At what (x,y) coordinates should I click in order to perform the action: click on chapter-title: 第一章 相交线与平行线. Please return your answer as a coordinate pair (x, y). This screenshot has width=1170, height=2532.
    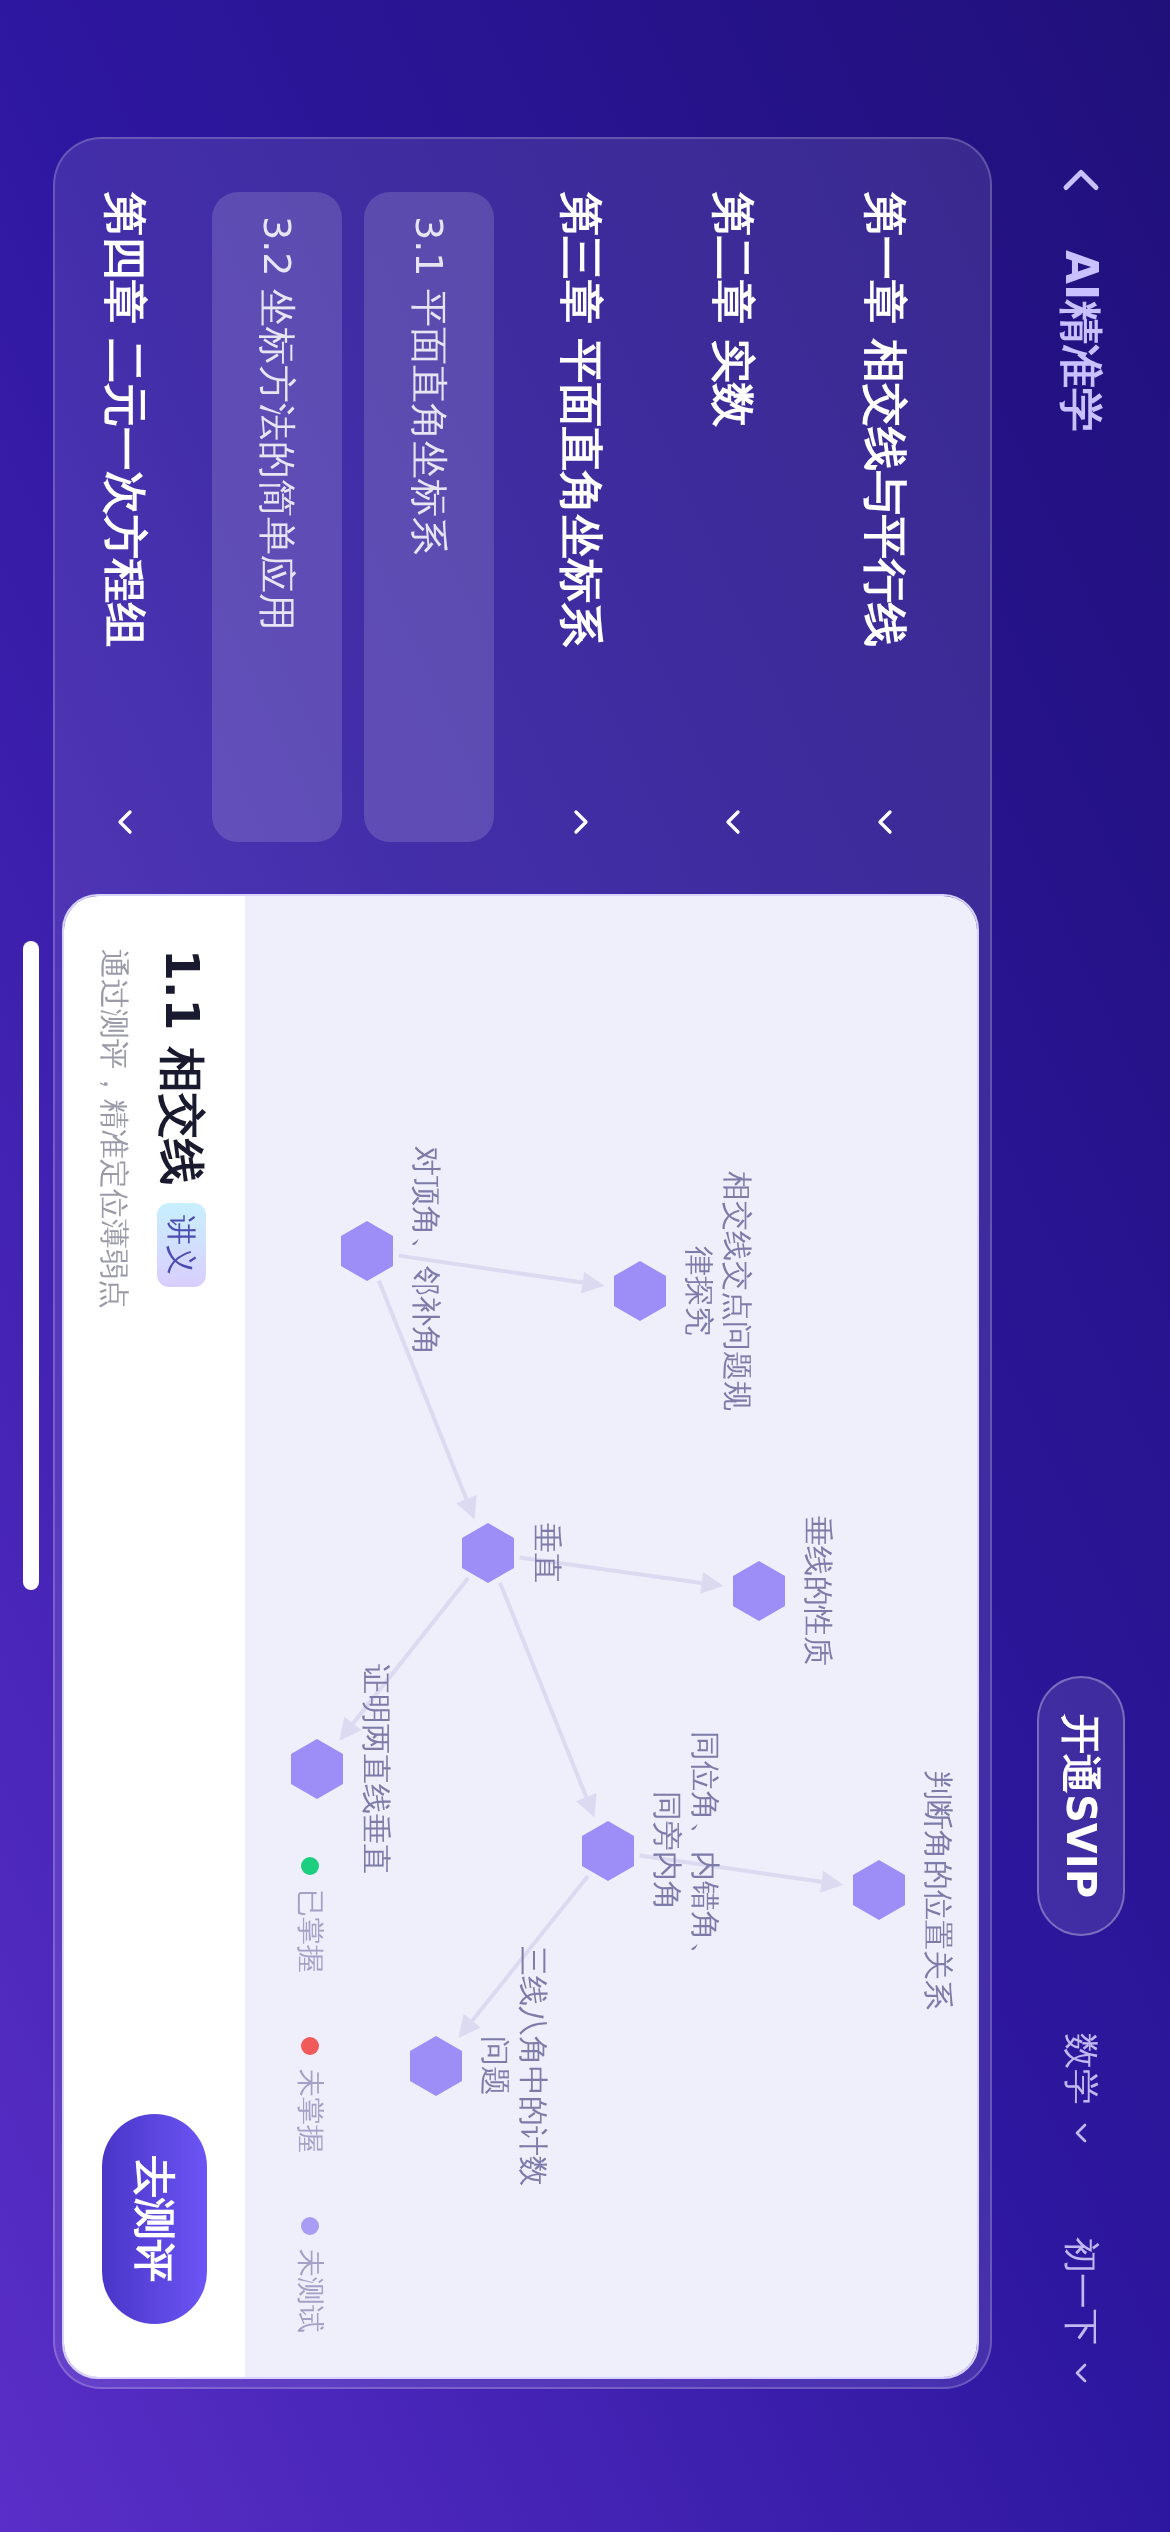
    Looking at the image, I should click on (885, 420).